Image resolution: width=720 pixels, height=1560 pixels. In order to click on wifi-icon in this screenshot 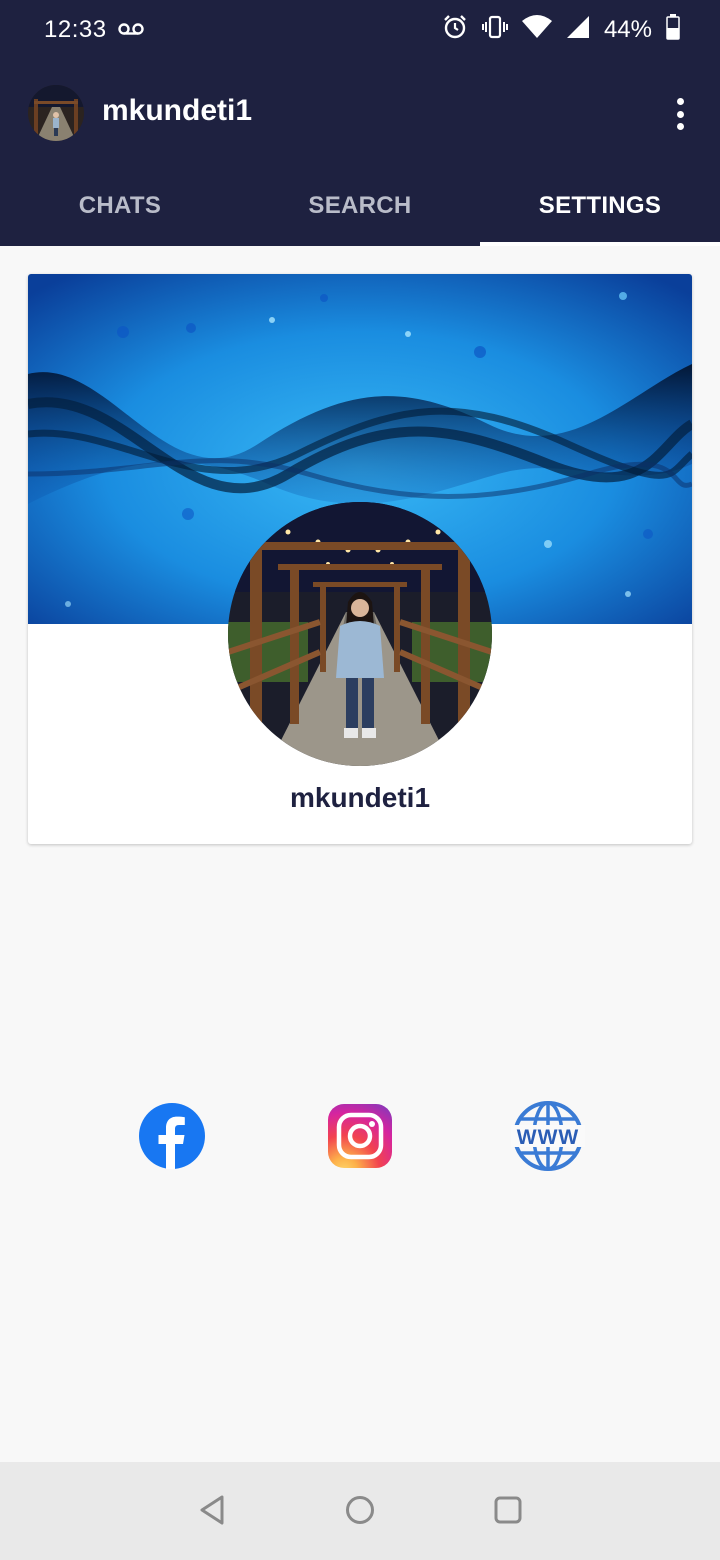, I will do `click(536, 29)`.